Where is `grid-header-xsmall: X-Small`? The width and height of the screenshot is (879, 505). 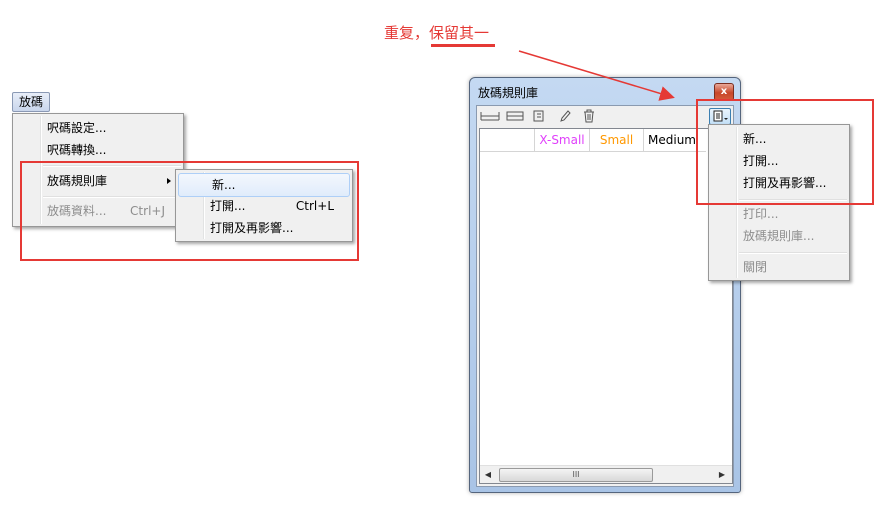 grid-header-xsmall: X-Small is located at coordinates (562, 140).